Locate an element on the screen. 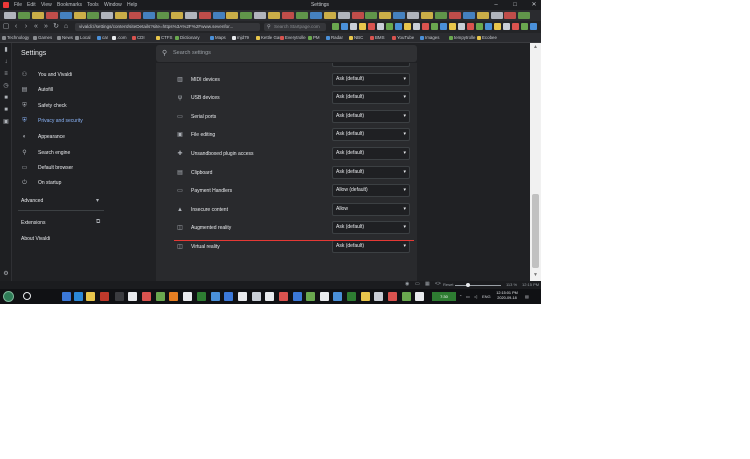 The width and height of the screenshot is (750, 459). taskbar-clock: 12:15:01 PM 2020-09-18 is located at coordinates (507, 296).